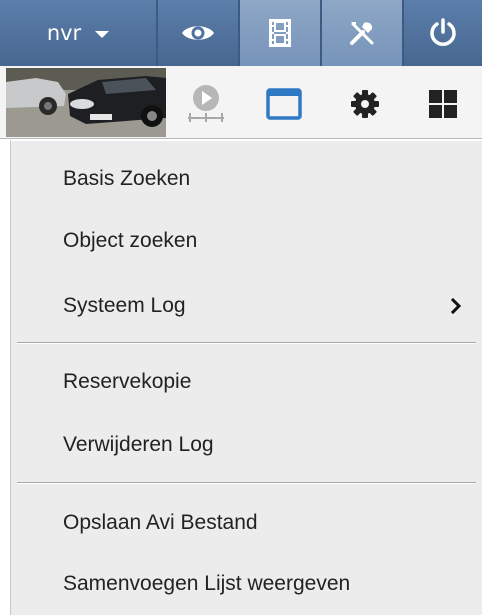 This screenshot has height=615, width=482. I want to click on layout-grid-button, so click(443, 104).